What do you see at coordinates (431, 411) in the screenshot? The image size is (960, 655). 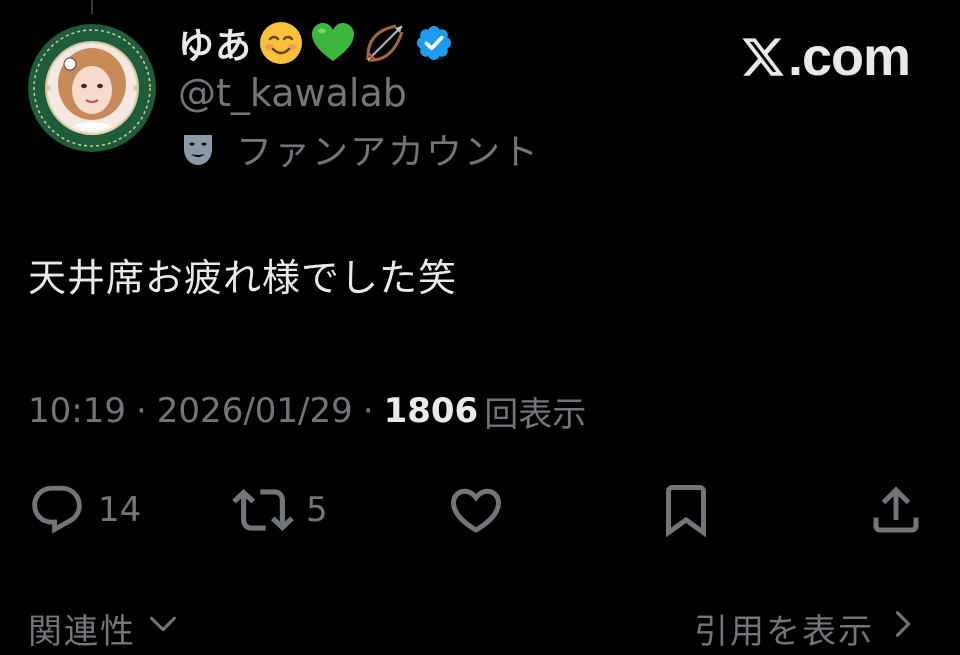 I see `views-count: 1806` at bounding box center [431, 411].